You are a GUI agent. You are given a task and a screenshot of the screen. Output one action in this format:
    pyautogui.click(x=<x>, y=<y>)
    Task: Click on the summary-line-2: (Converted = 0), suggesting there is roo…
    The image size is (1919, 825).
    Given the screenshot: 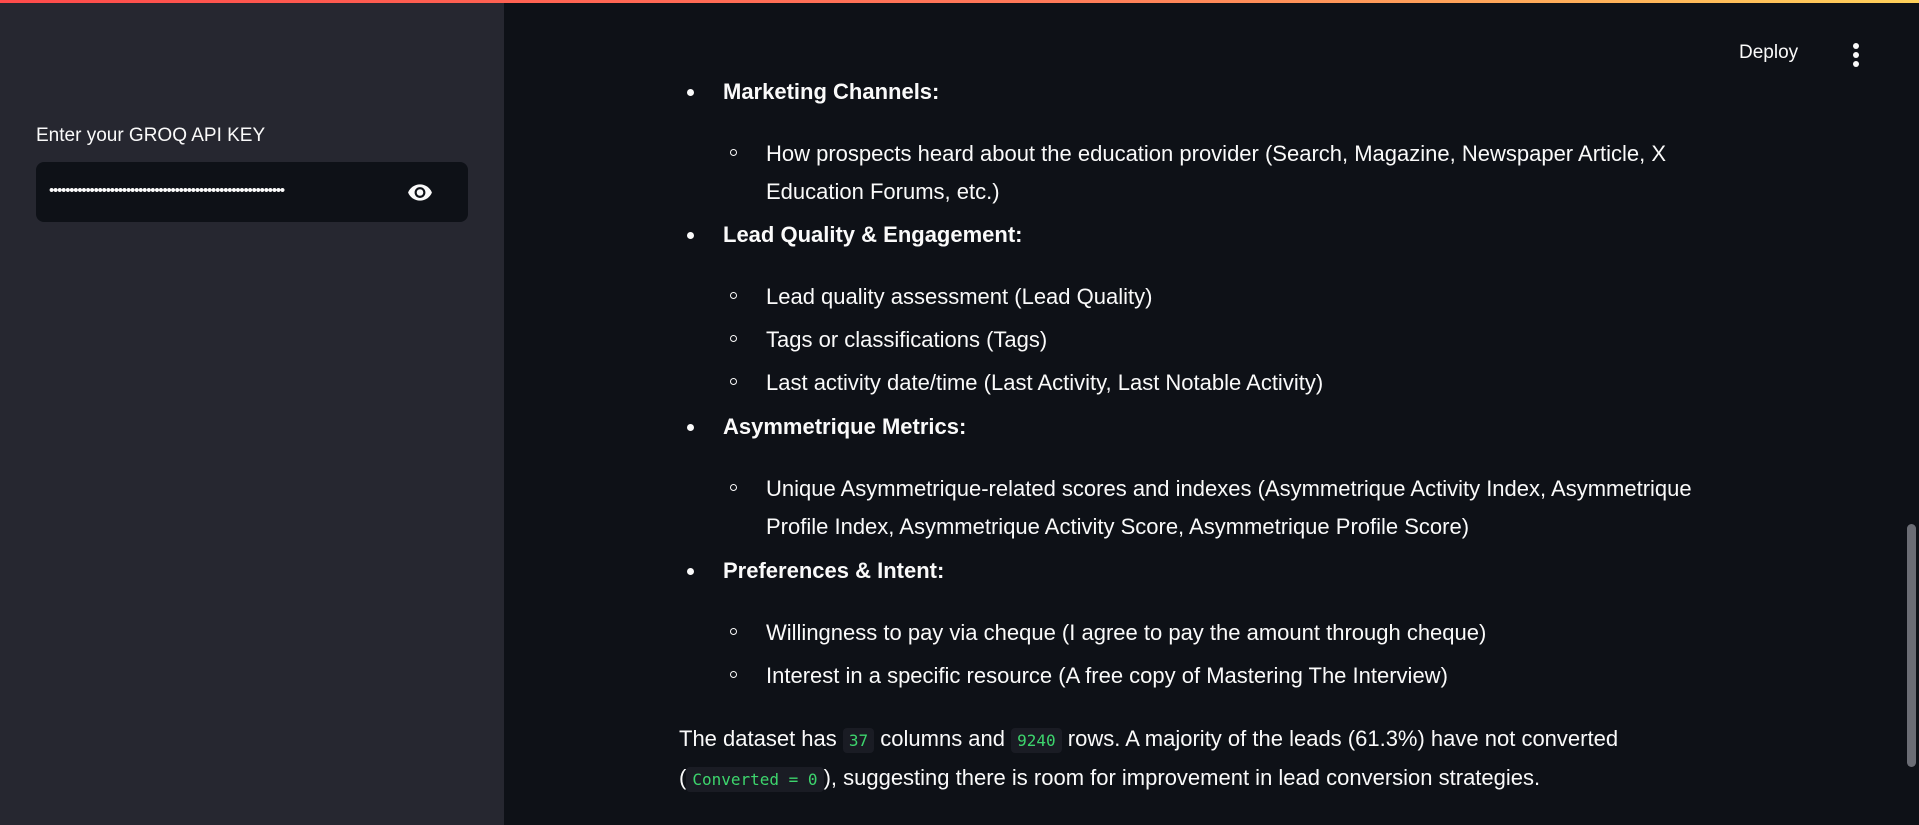 What is the action you would take?
    pyautogui.click(x=1109, y=779)
    